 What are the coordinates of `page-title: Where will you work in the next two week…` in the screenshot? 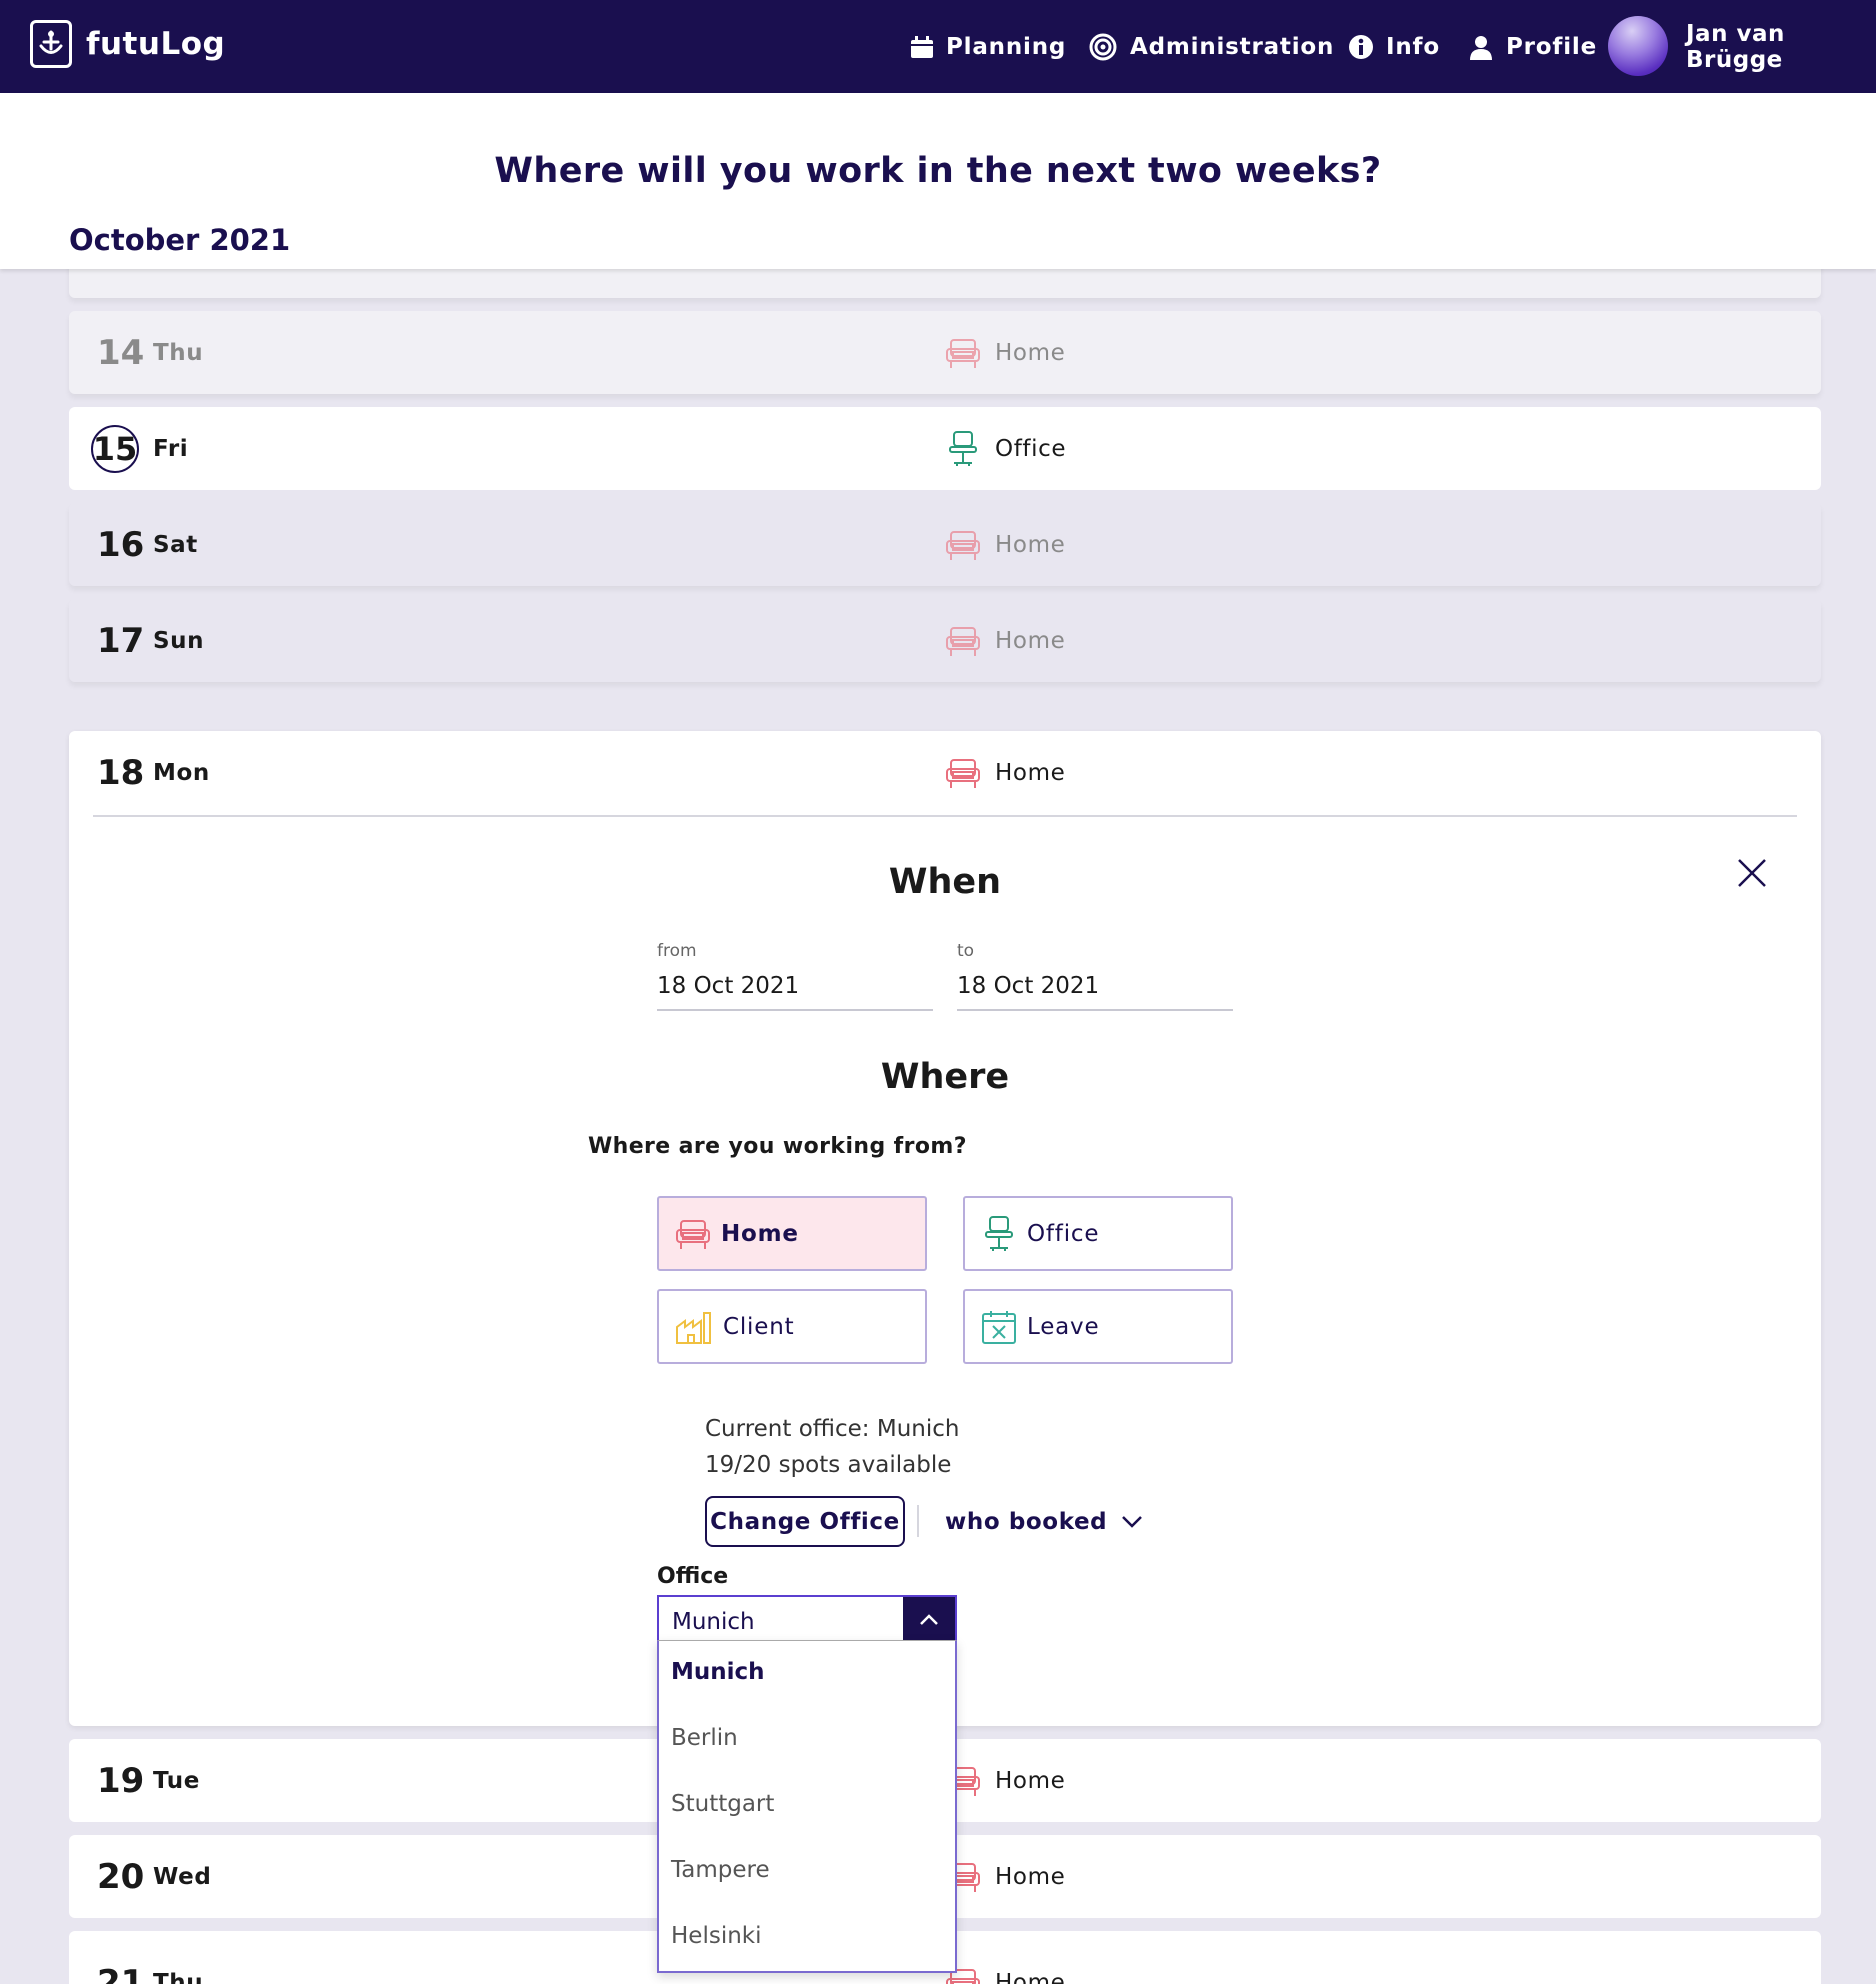 It's located at (938, 171).